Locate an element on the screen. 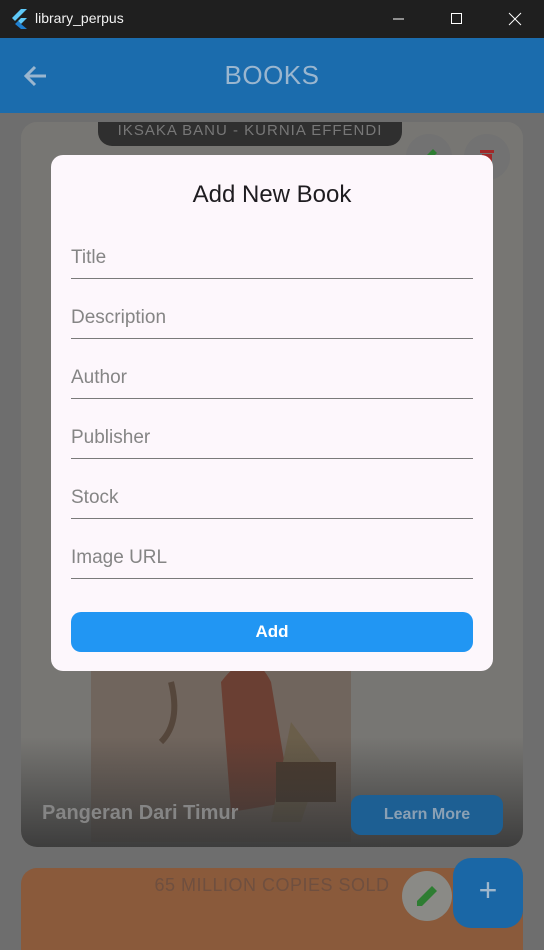 This screenshot has height=950, width=544. close-button is located at coordinates (515, 19).